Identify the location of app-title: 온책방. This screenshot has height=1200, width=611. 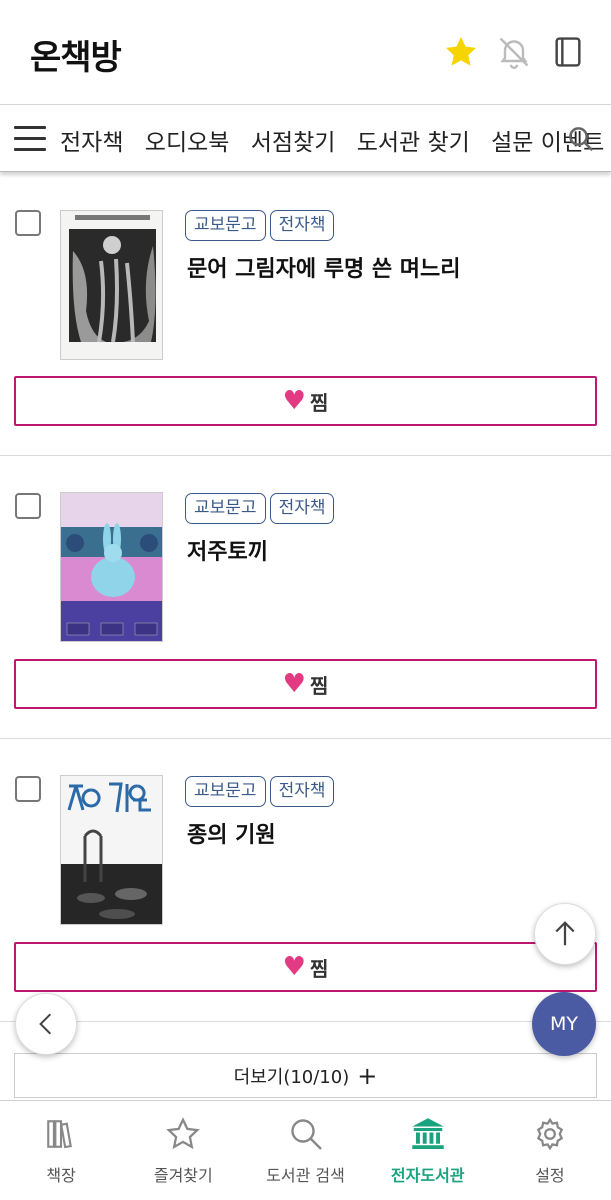
(76, 58).